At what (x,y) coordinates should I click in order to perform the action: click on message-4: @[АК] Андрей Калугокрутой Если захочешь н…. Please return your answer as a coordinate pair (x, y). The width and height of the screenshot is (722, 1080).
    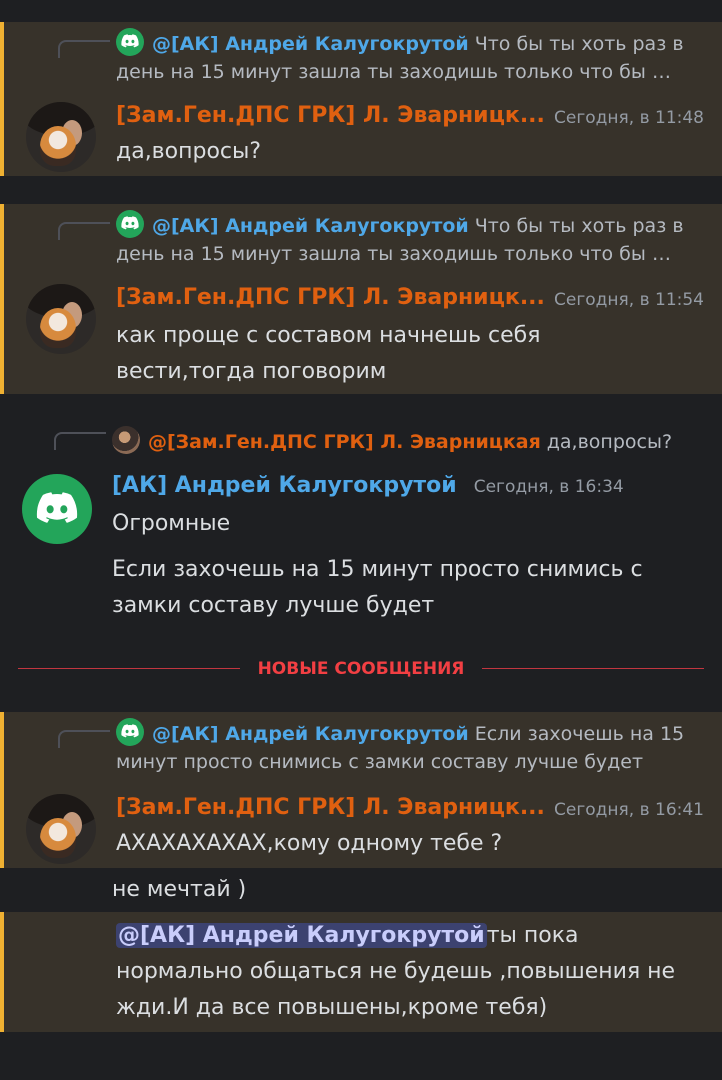
    Looking at the image, I should click on (361, 790).